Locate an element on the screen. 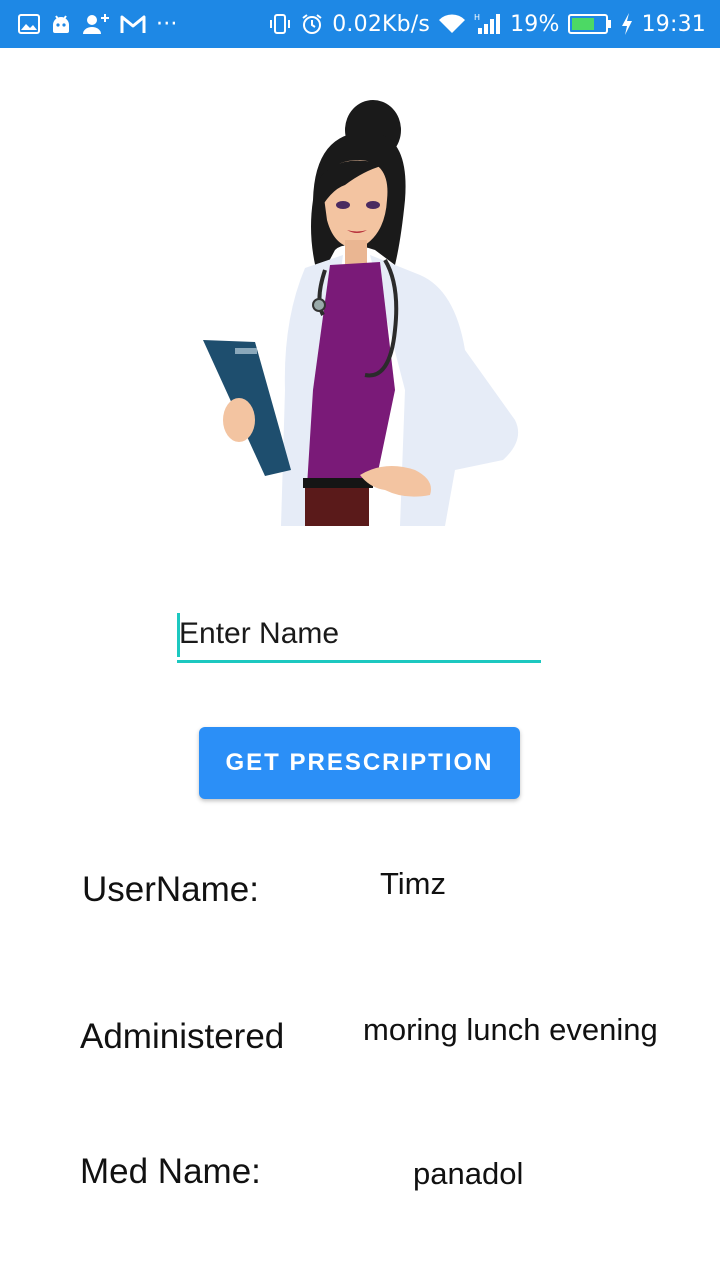  status-bar: ··· 0.02Kb/s H 19% 19:31 is located at coordinates (360, 24).